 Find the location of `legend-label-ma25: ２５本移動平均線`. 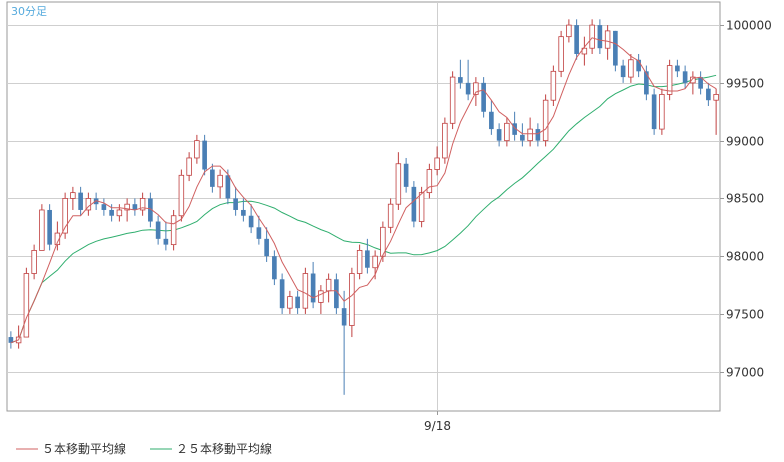

legend-label-ma25: ２５本移動平均線 is located at coordinates (224, 448).